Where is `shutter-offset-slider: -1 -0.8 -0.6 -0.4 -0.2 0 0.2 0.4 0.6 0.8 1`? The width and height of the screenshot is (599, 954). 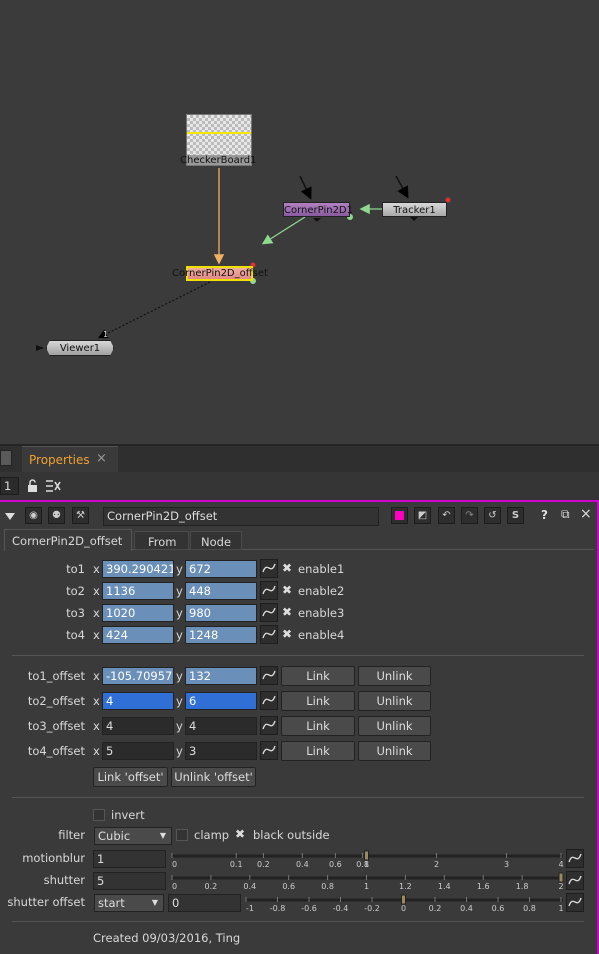 shutter-offset-slider: -1 -0.8 -0.6 -0.4 -0.2 0 0.2 0.4 0.6 0.8 1 is located at coordinates (405, 903).